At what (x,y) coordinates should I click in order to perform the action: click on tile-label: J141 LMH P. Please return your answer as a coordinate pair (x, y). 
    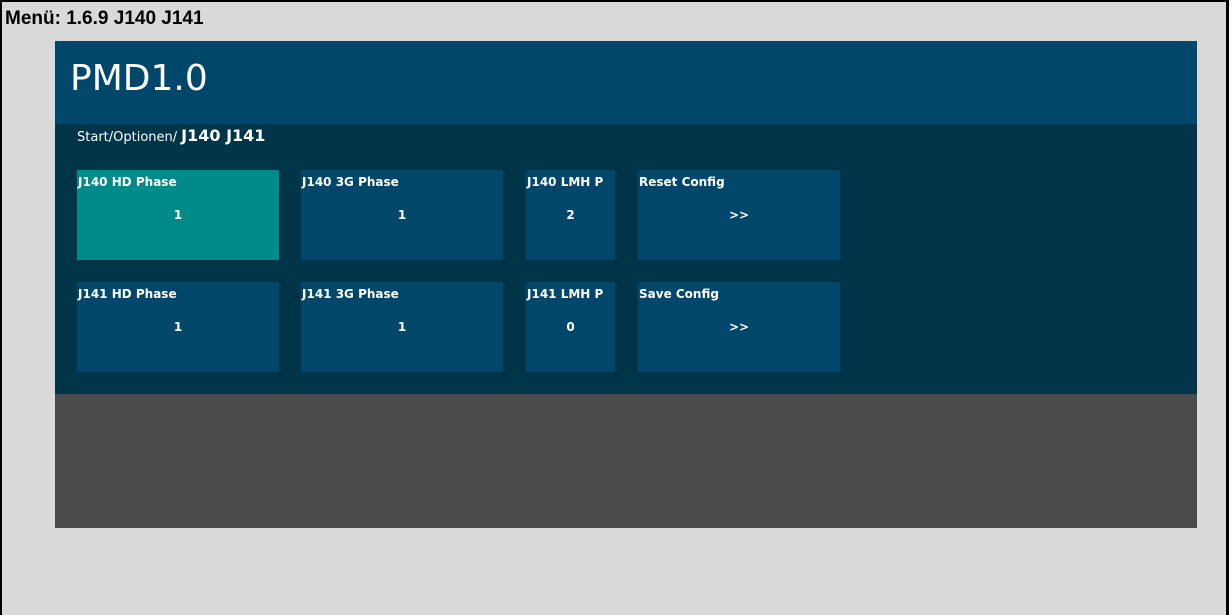
    Looking at the image, I should click on (565, 294).